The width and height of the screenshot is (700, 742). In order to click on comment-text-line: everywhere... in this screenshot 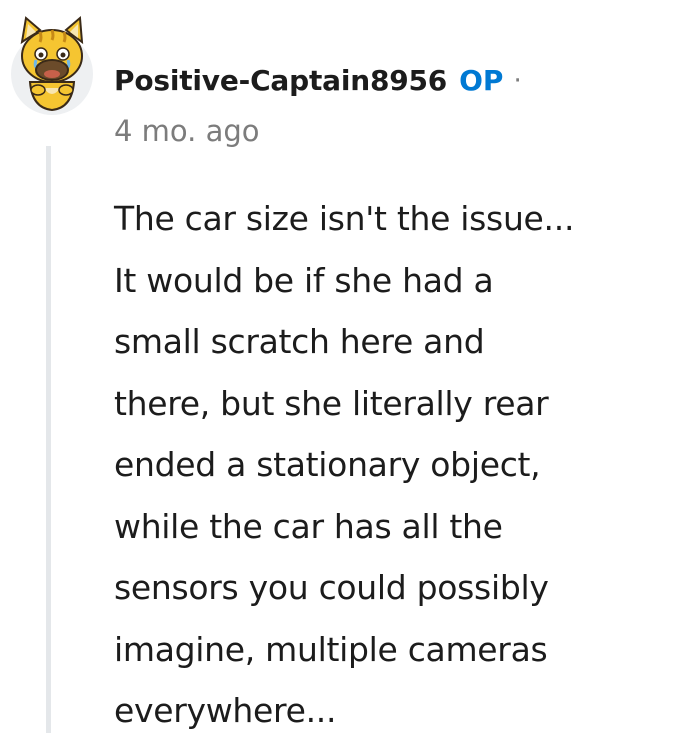, I will do `click(225, 710)`.